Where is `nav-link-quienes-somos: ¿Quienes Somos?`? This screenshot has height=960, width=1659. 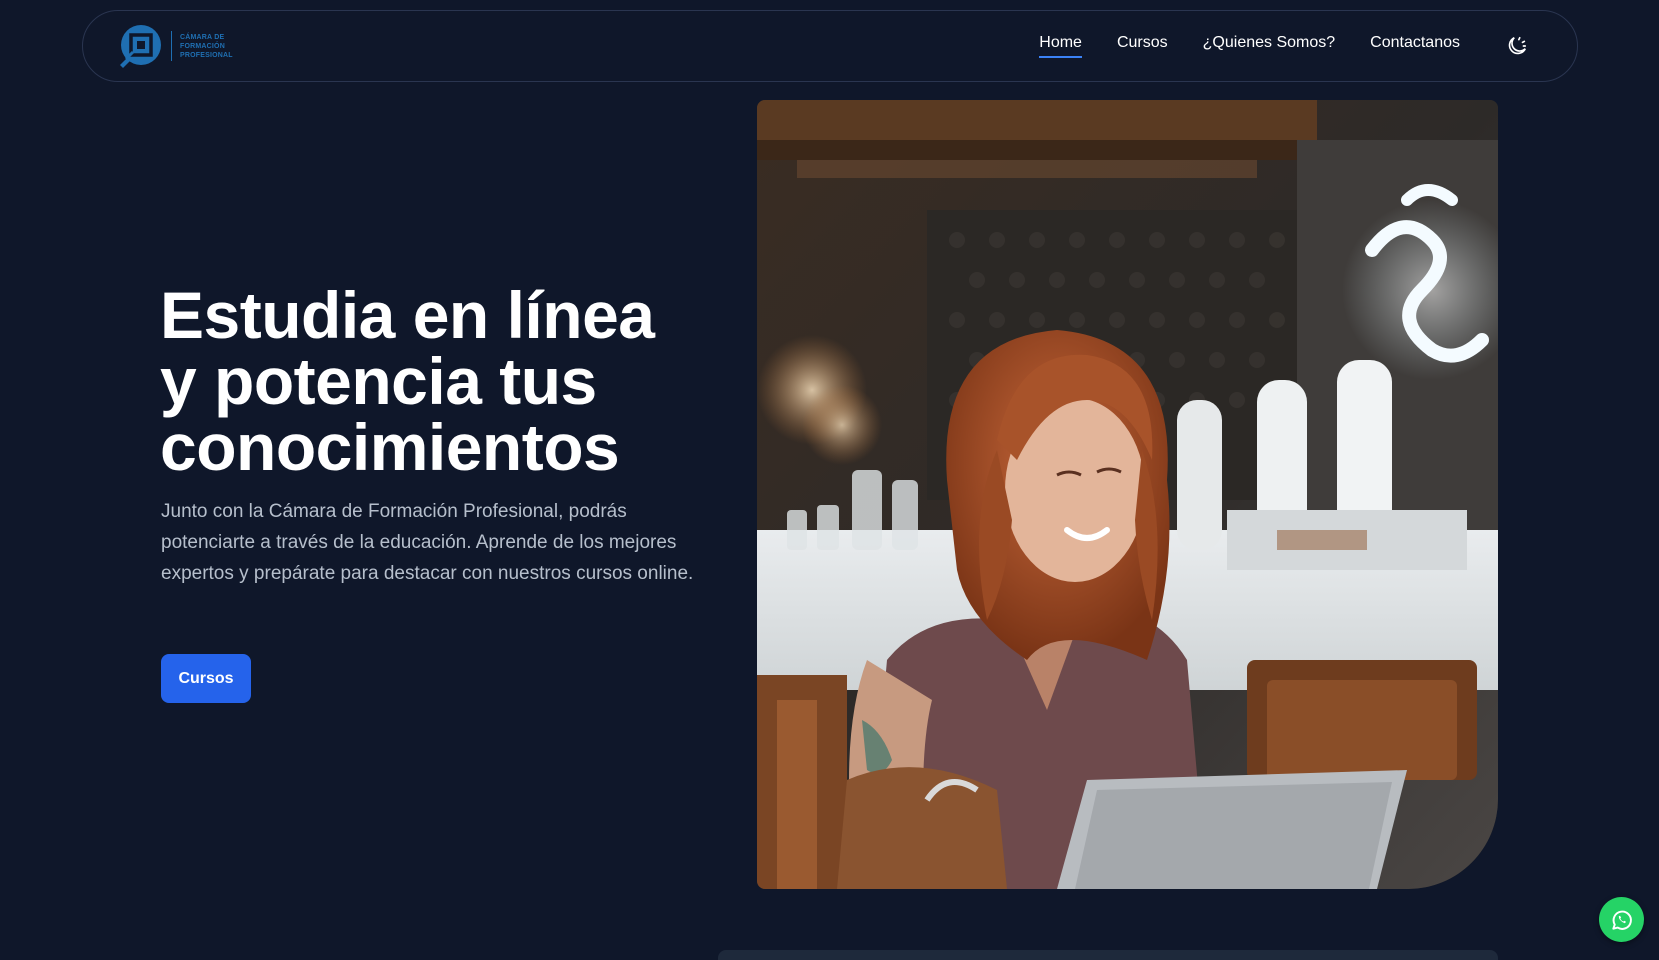
nav-link-quienes-somos: ¿Quienes Somos? is located at coordinates (1269, 46).